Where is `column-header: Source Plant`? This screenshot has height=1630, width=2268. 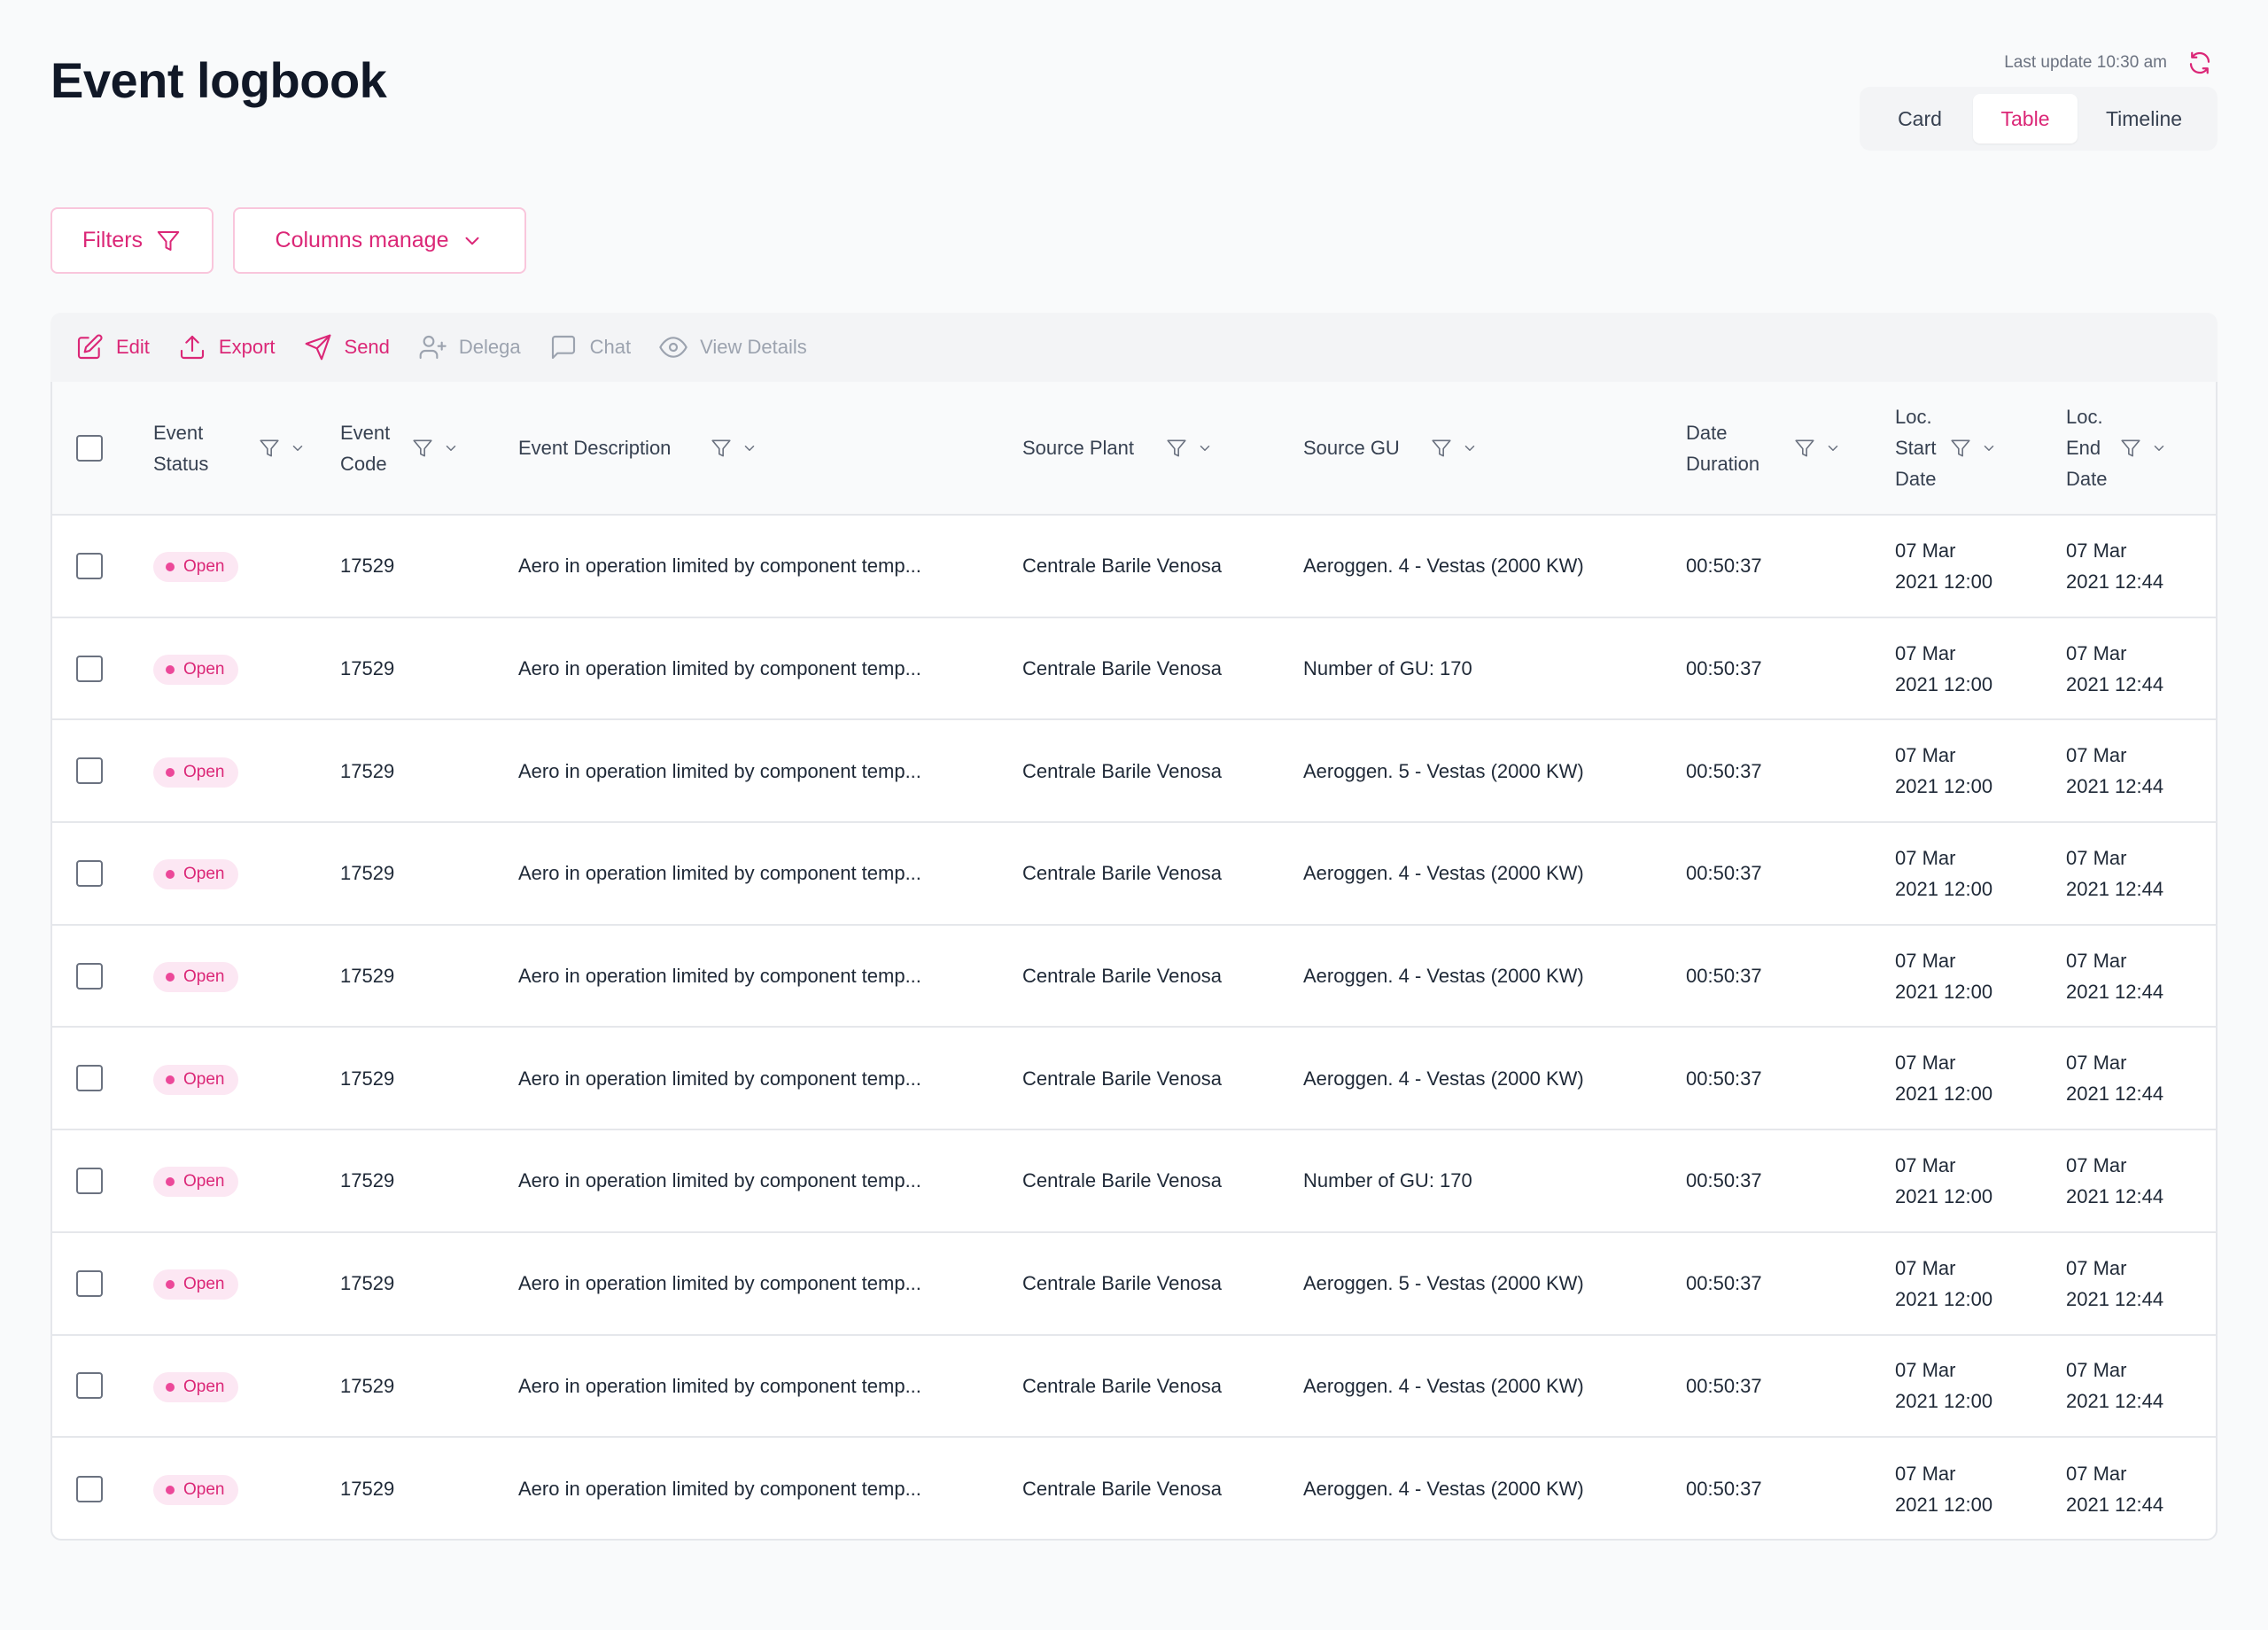
column-header: Source Plant is located at coordinates (1162, 449).